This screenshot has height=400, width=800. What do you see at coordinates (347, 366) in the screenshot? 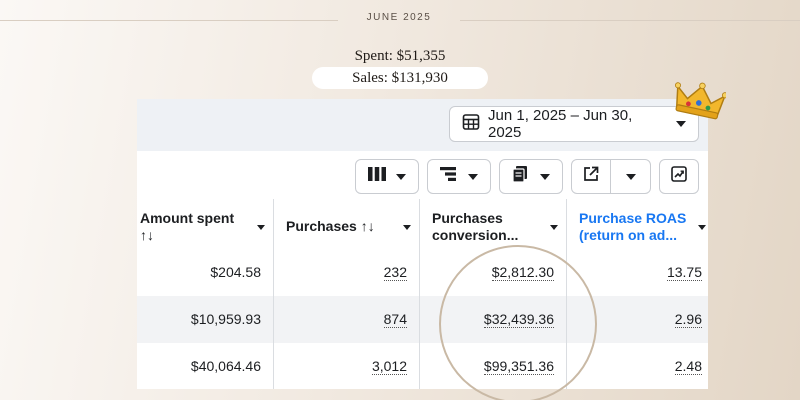
I see `cell-purchases: 3,012` at bounding box center [347, 366].